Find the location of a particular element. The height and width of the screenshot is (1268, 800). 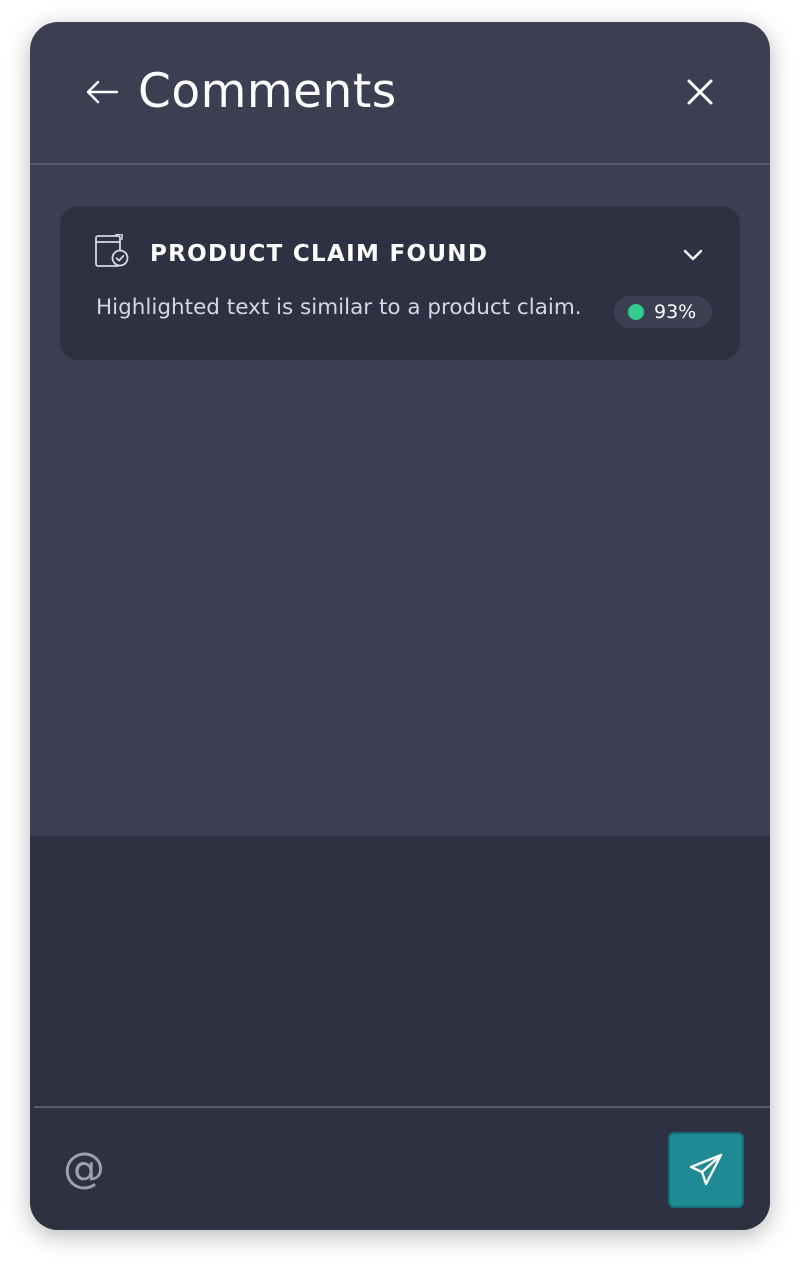

send-button is located at coordinates (706, 1170).